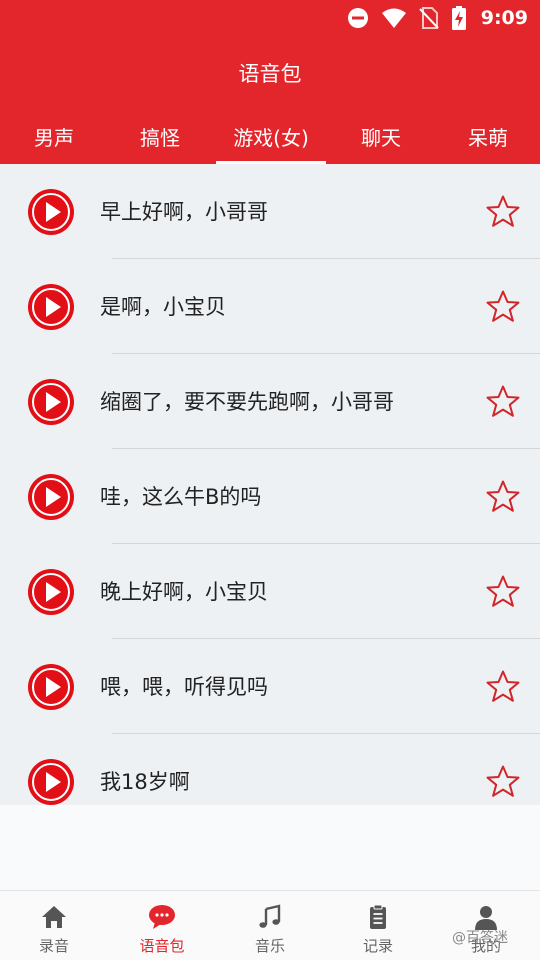 This screenshot has height=960, width=540. What do you see at coordinates (270, 211) in the screenshot?
I see `list-item: 早上好啊，小哥哥` at bounding box center [270, 211].